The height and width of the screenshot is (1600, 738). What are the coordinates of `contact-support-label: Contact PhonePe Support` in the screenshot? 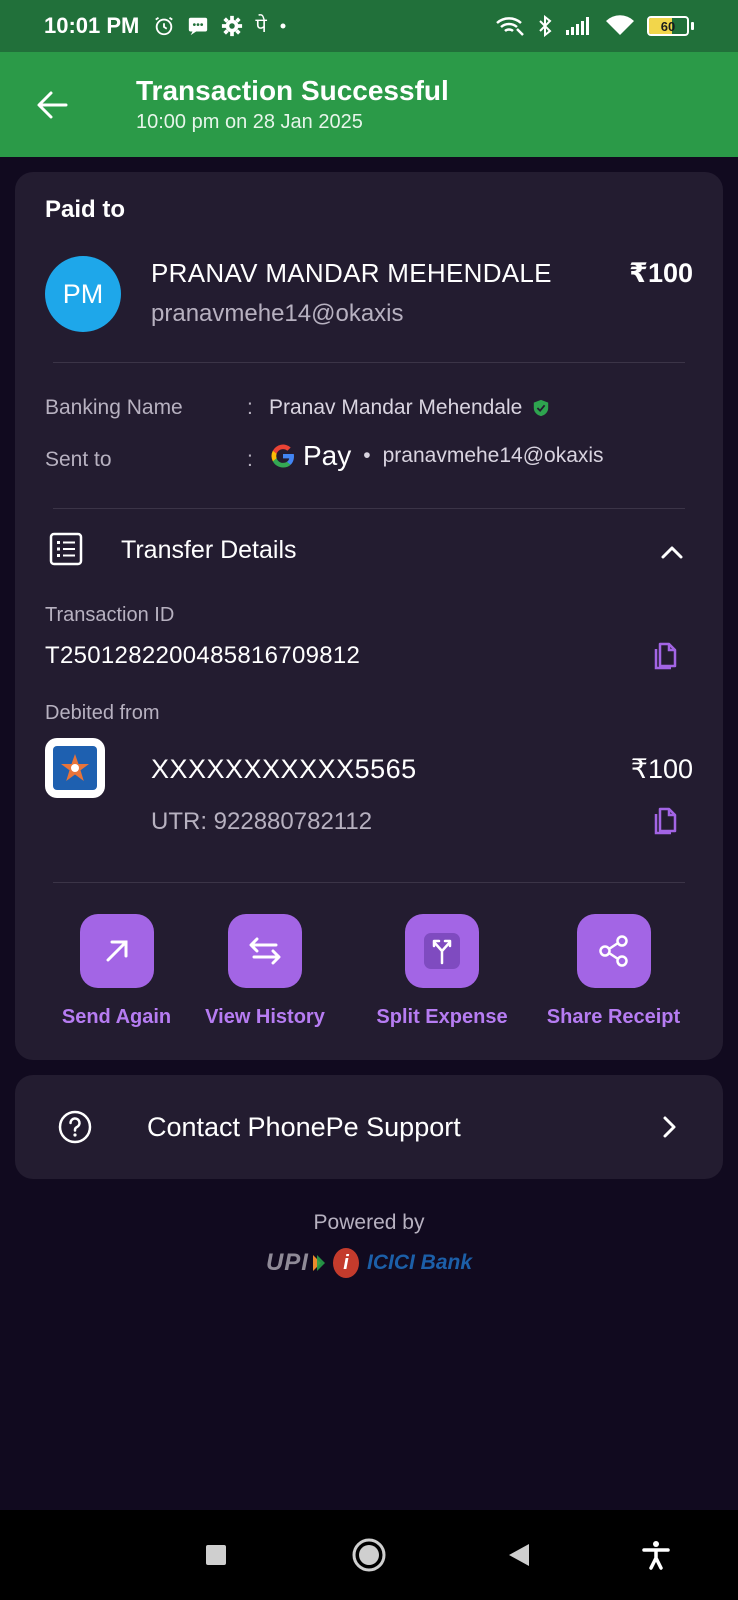 It's located at (304, 1126).